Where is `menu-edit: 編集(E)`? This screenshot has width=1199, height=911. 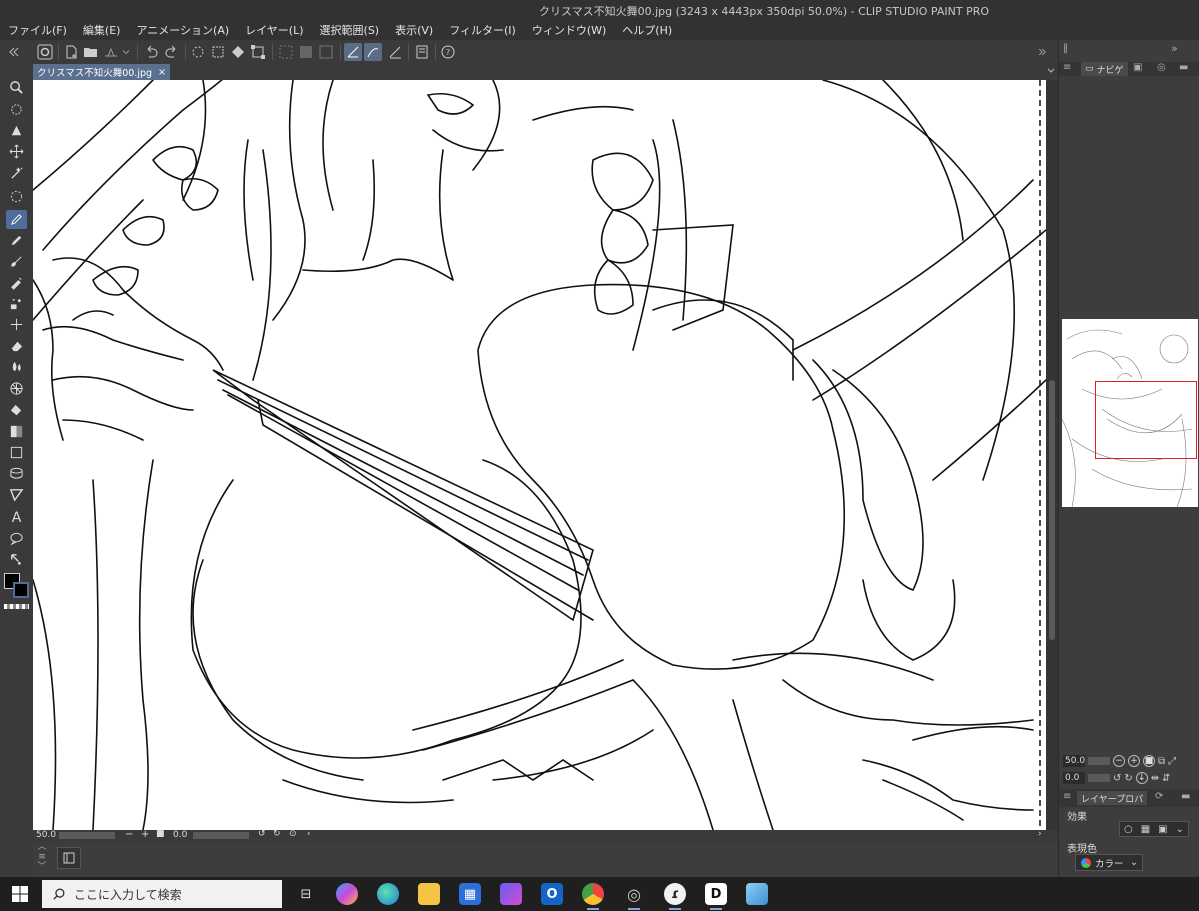
menu-edit: 編集(E) is located at coordinates (102, 30).